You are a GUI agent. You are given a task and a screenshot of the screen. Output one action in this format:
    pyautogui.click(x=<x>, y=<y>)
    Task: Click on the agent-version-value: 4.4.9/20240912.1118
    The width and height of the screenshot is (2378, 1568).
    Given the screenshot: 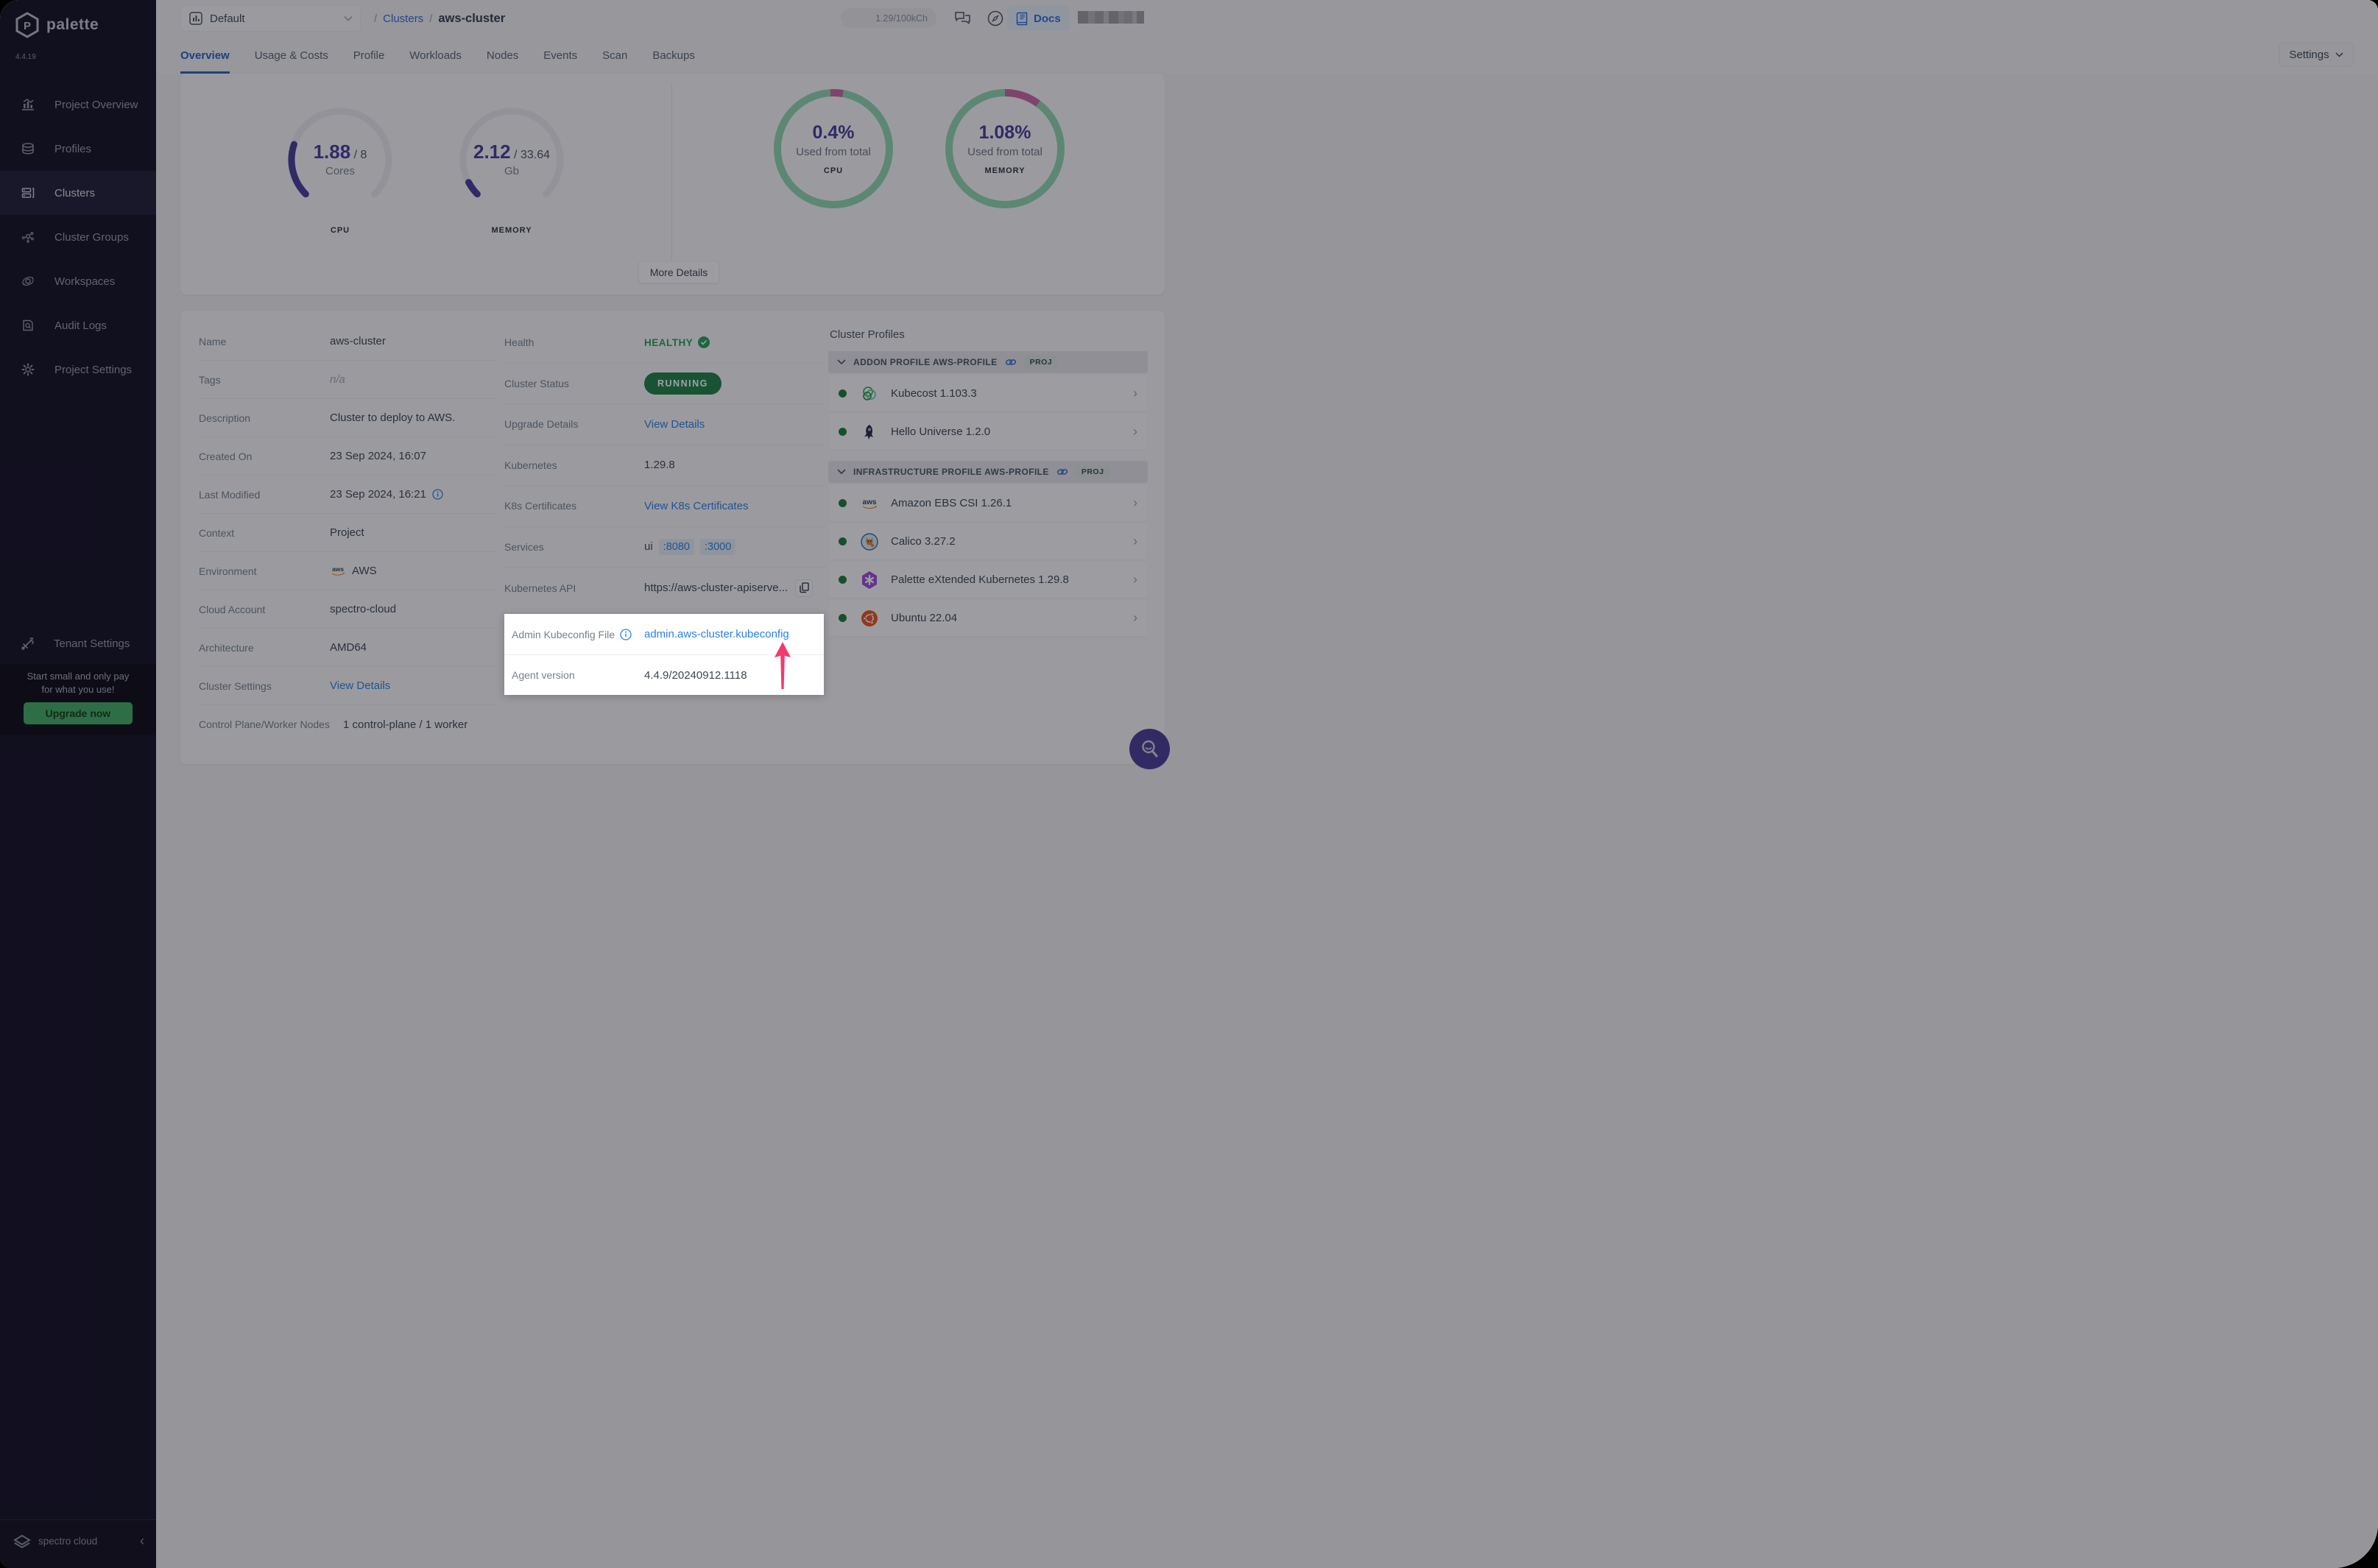 What is the action you would take?
    pyautogui.click(x=695, y=675)
    